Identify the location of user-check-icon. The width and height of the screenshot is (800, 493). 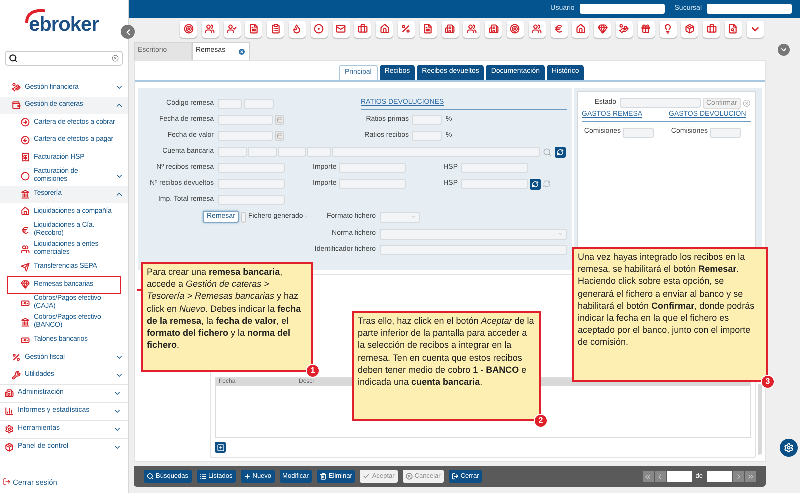
(232, 29).